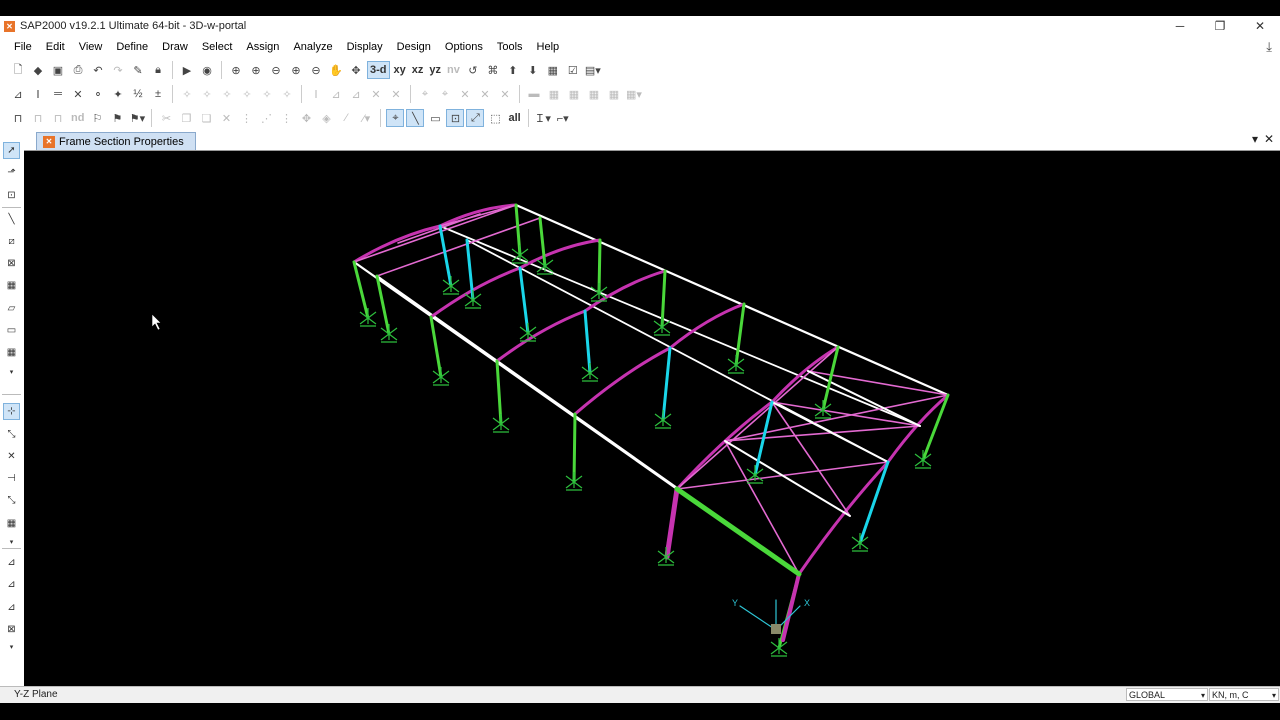 This screenshot has width=1280, height=720. Describe the element at coordinates (236, 70) in the screenshot. I see `zoom-window-icon: ⊕` at that location.